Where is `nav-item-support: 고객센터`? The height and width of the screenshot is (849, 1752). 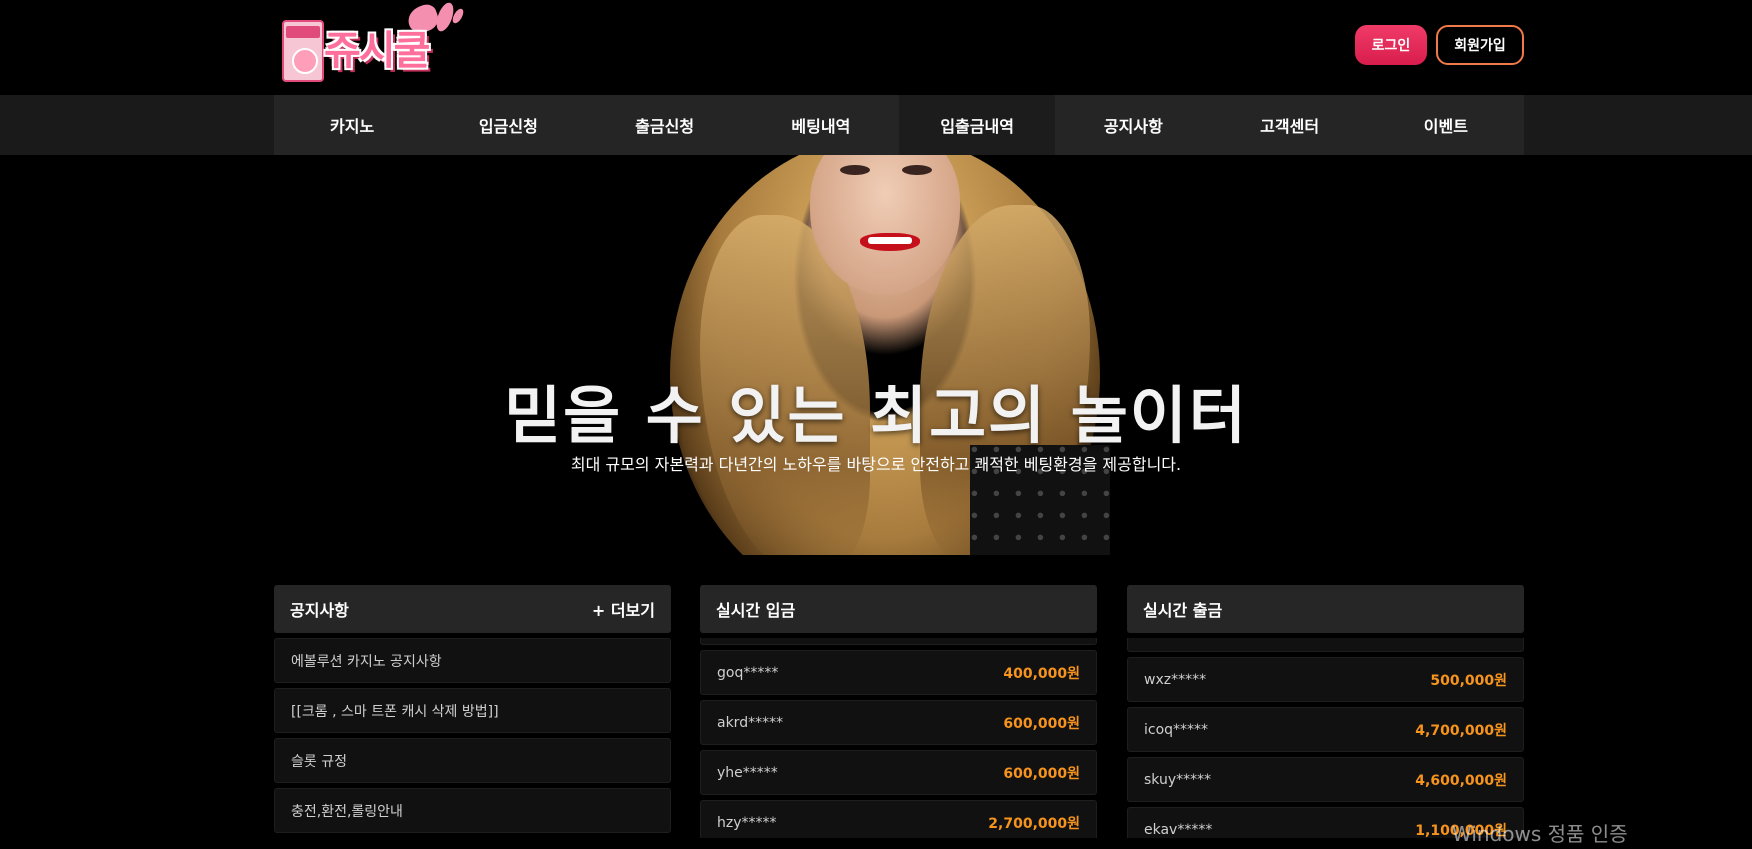
nav-item-support: 고객센터 is located at coordinates (1290, 125).